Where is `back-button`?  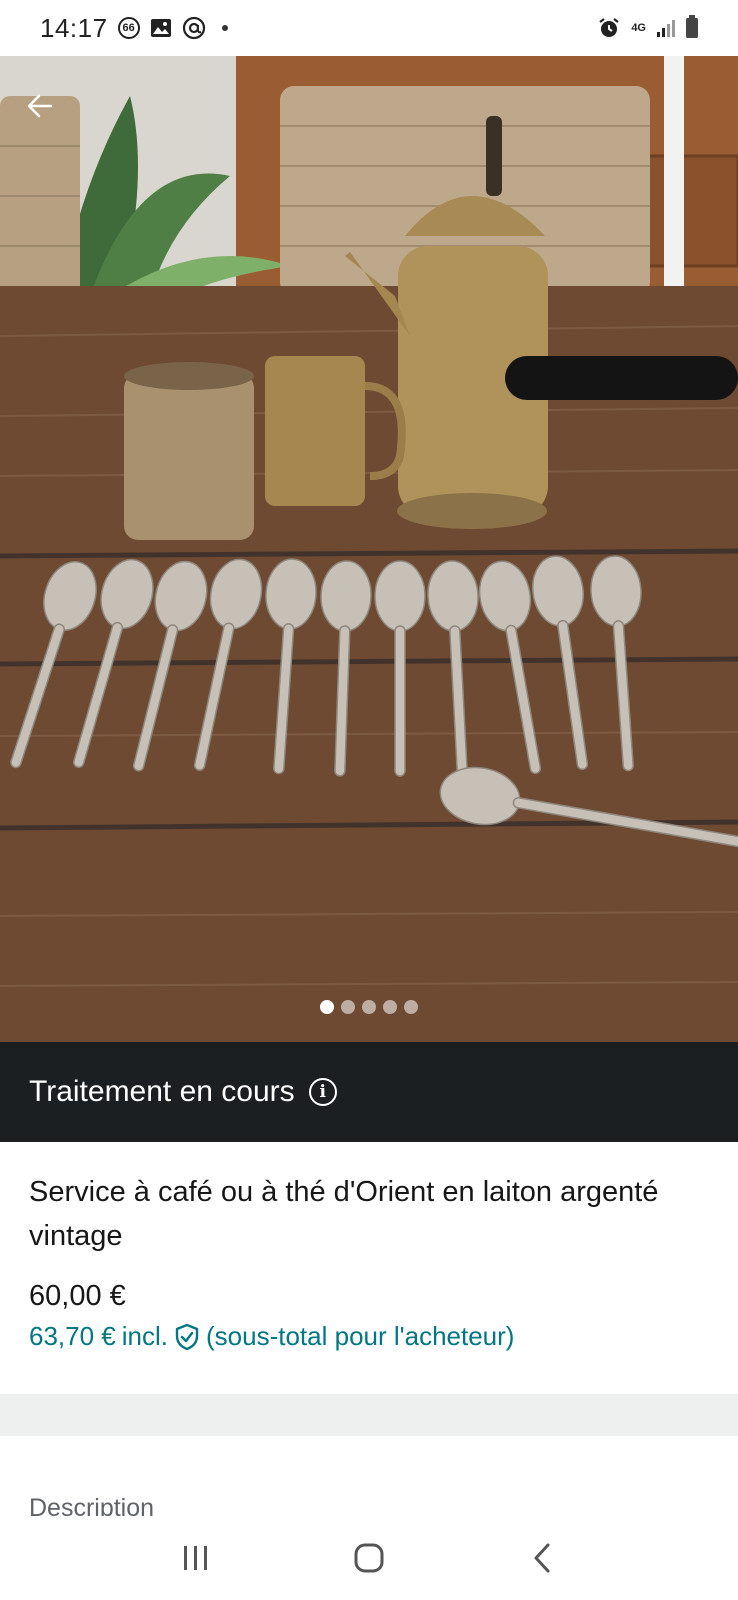 back-button is located at coordinates (40, 106).